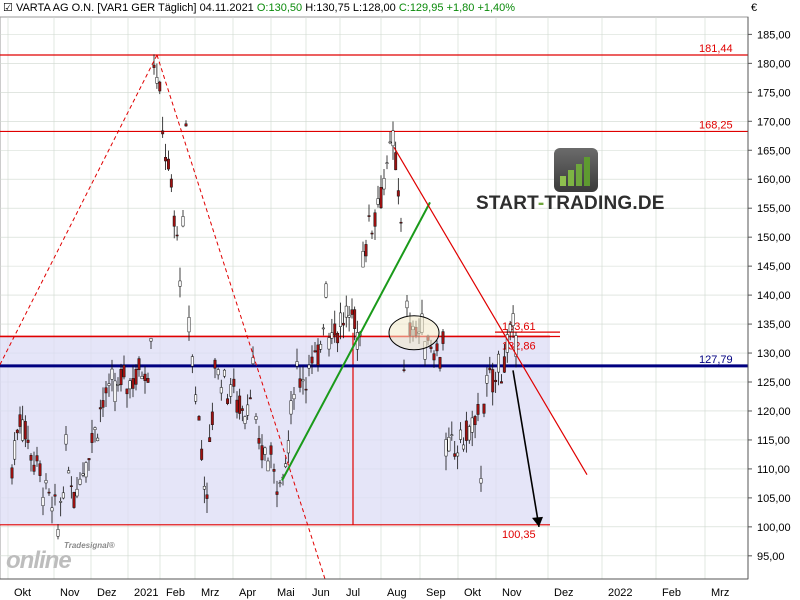 Image resolution: width=800 pixels, height=600 pixels. What do you see at coordinates (321, 593) in the screenshot?
I see `x-tick-label: Jun` at bounding box center [321, 593].